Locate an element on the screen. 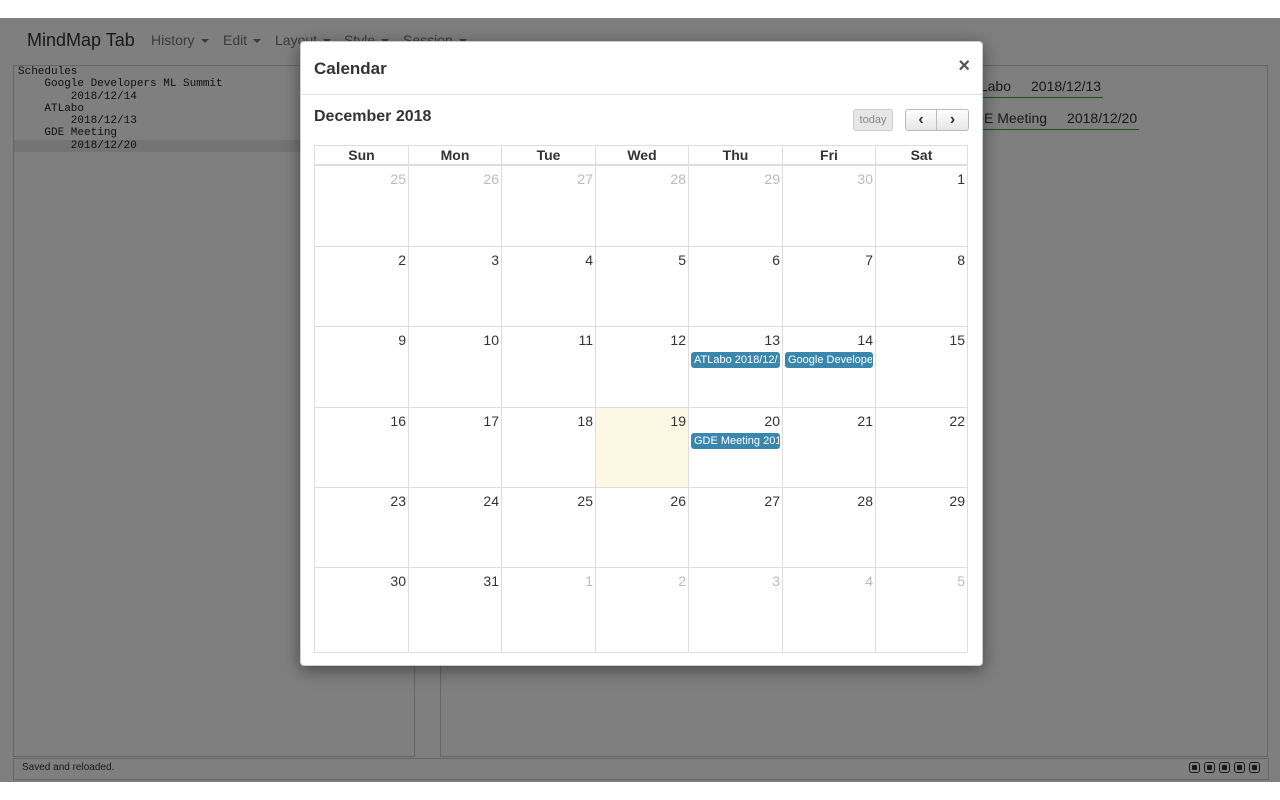  day-cell: 8 is located at coordinates (921, 286).